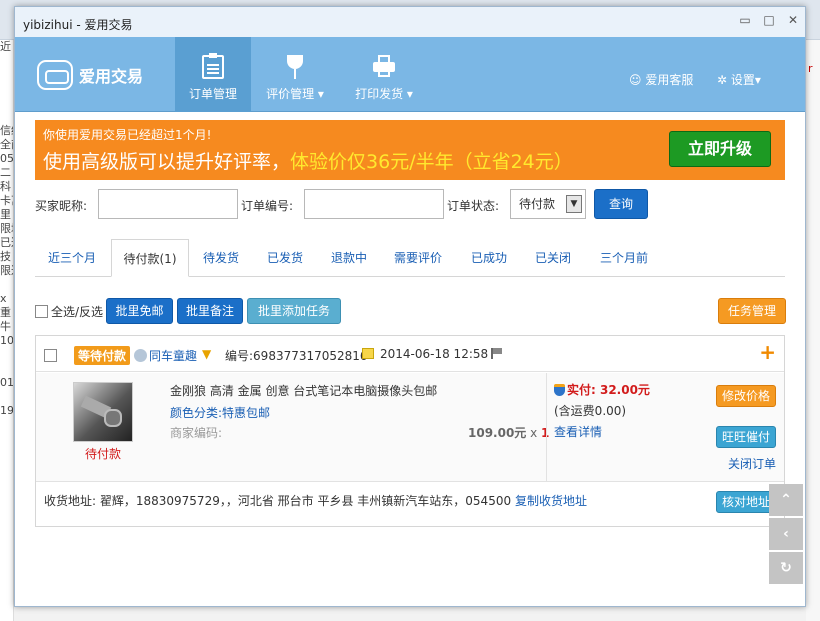 This screenshot has width=820, height=621. Describe the element at coordinates (5, 186) in the screenshot. I see `background-text-fragment: 科` at that location.